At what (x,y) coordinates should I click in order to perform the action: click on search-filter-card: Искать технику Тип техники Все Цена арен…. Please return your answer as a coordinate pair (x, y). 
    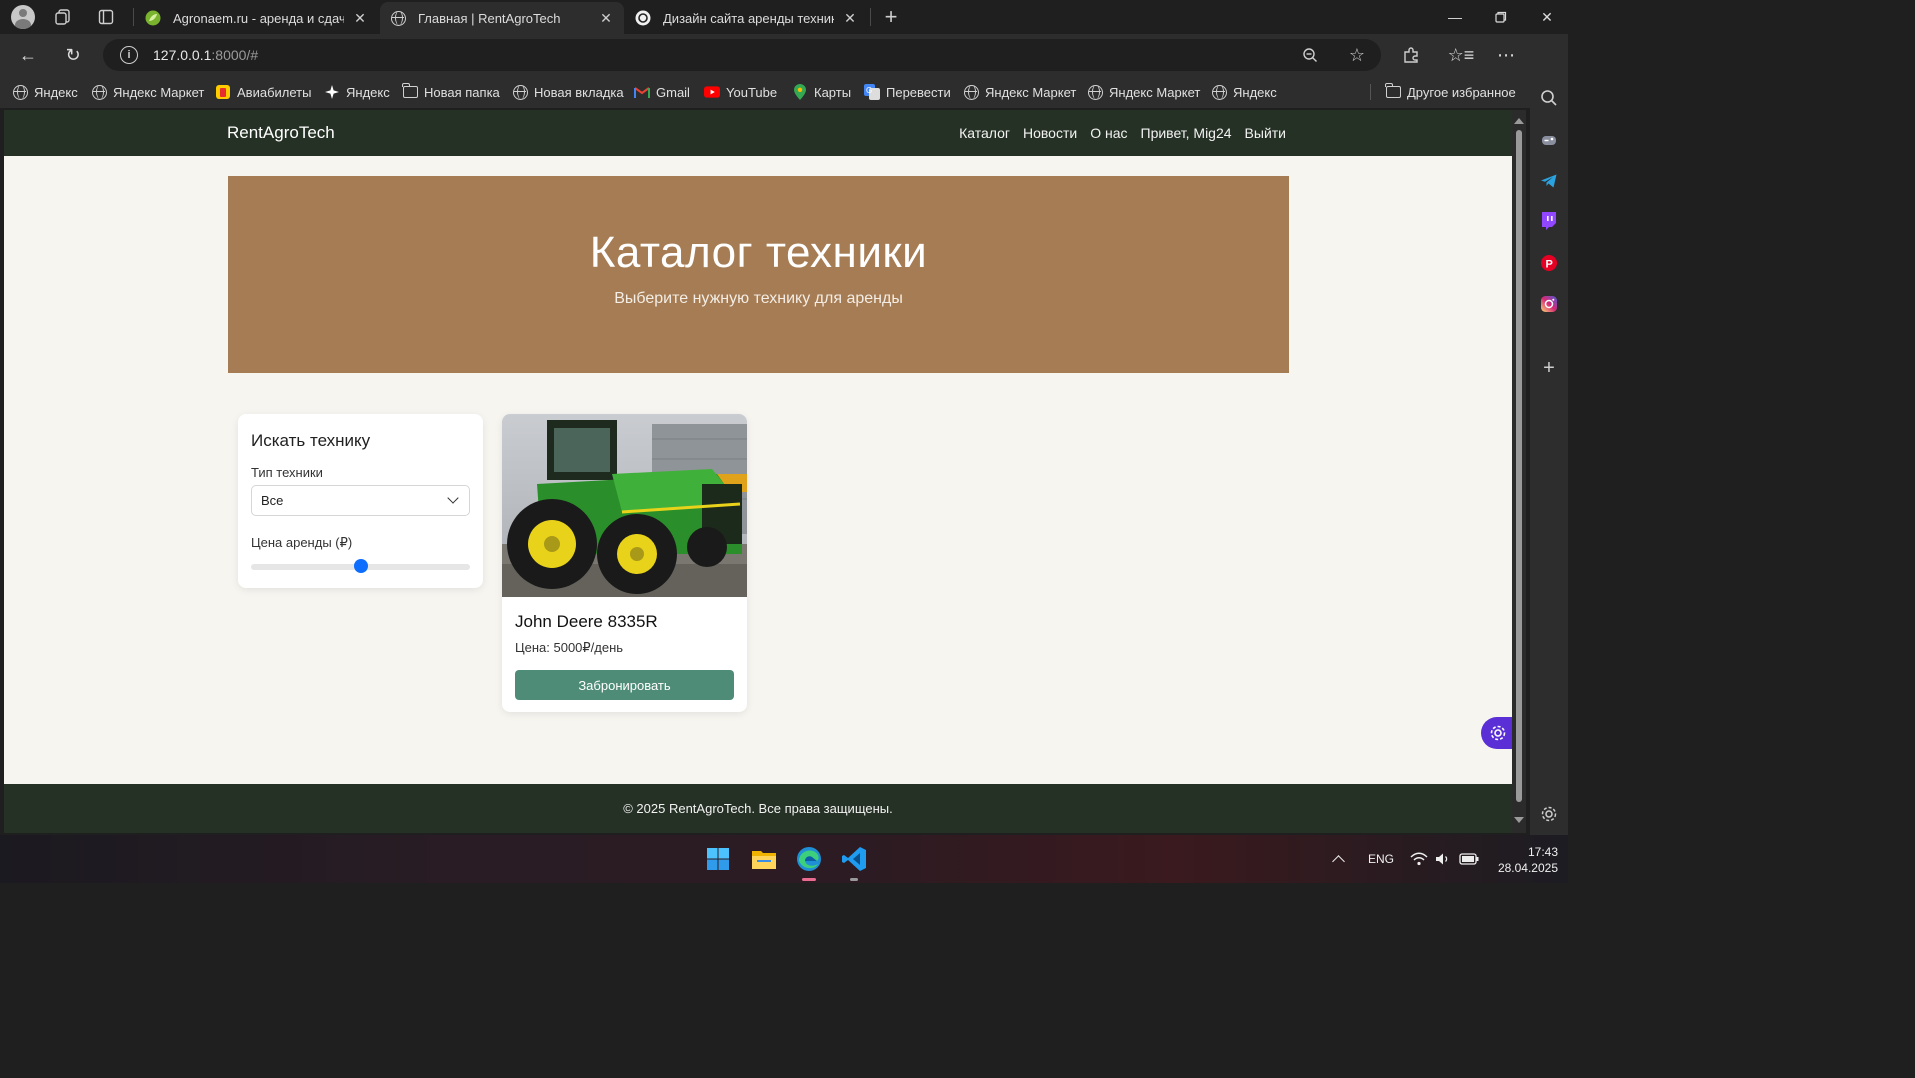
    Looking at the image, I should click on (360, 501).